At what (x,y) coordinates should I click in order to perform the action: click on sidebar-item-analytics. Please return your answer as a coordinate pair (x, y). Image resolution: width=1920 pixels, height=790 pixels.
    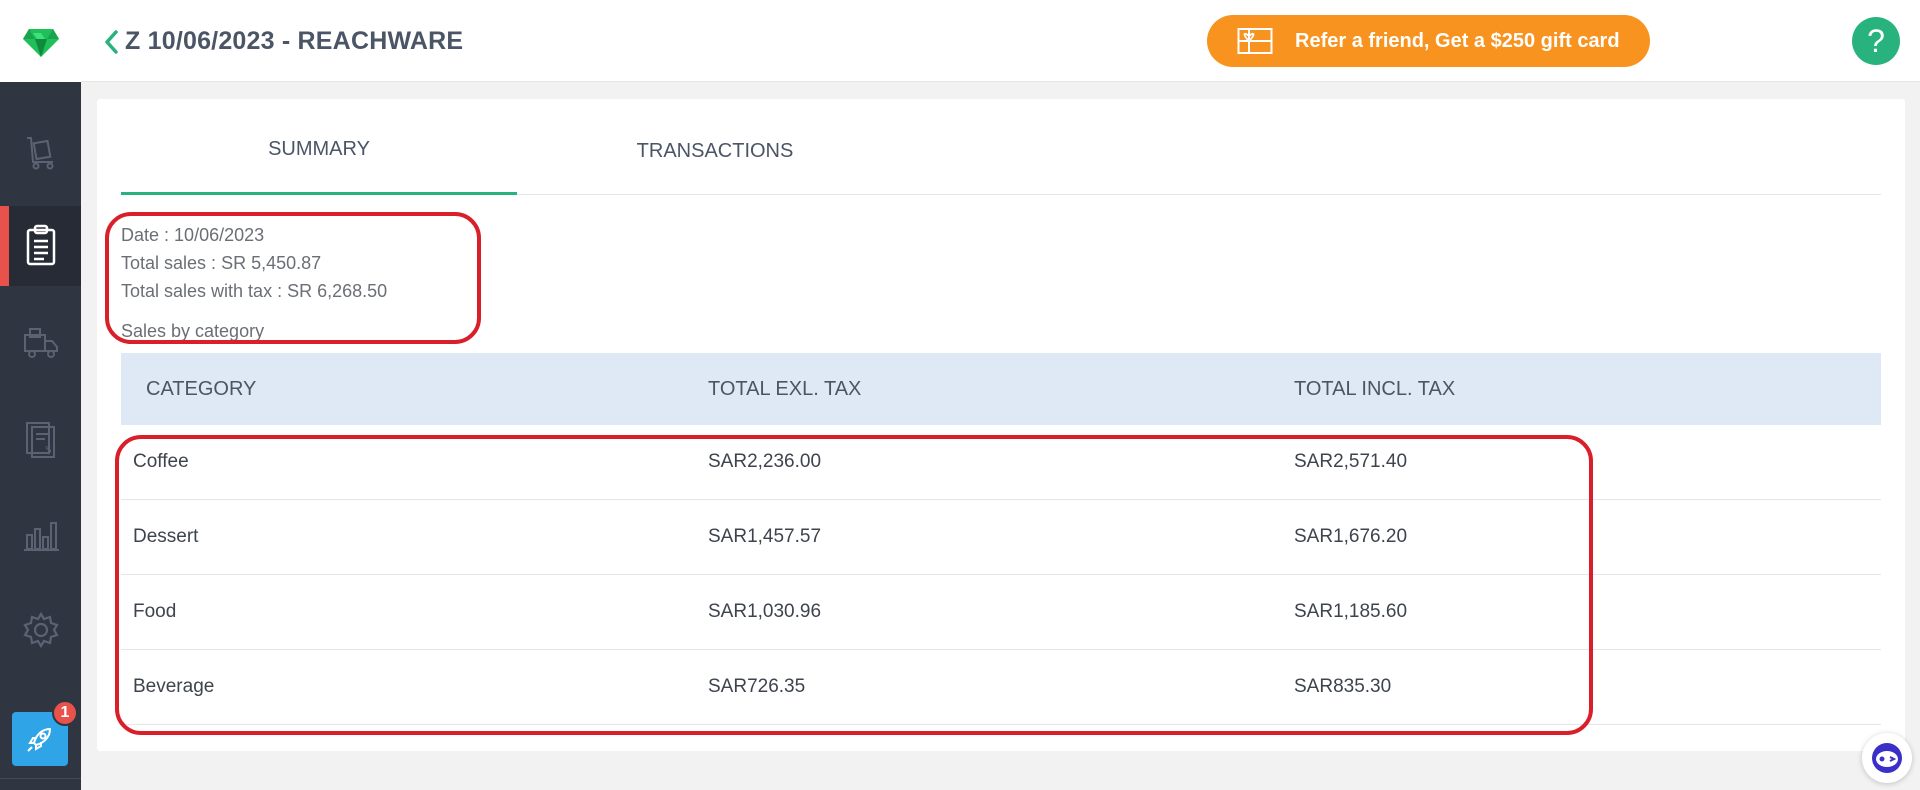
    Looking at the image, I should click on (40, 535).